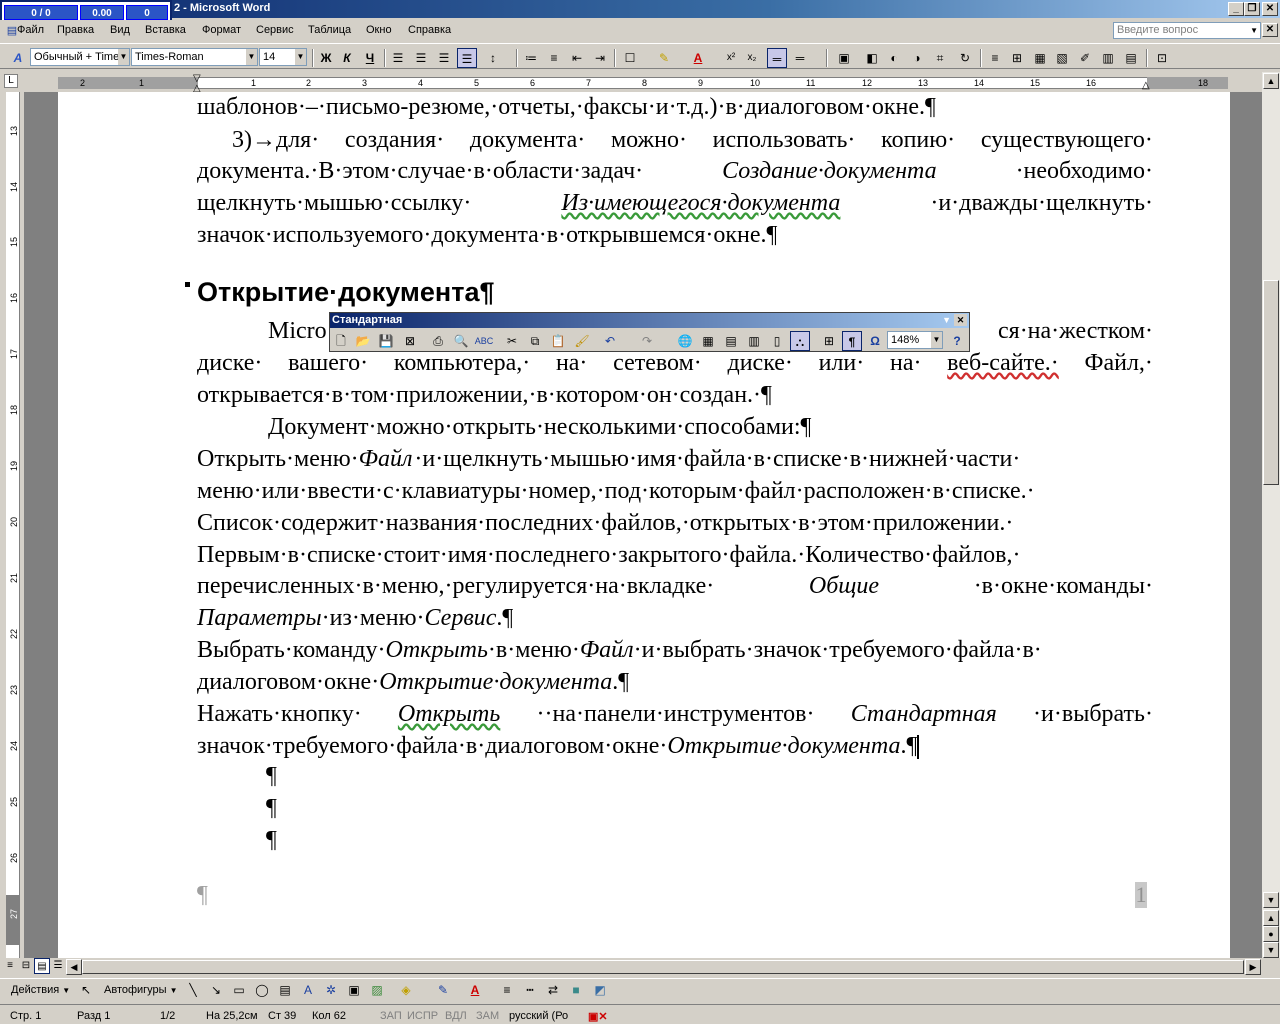  I want to click on paste-icon: 📋, so click(558, 341).